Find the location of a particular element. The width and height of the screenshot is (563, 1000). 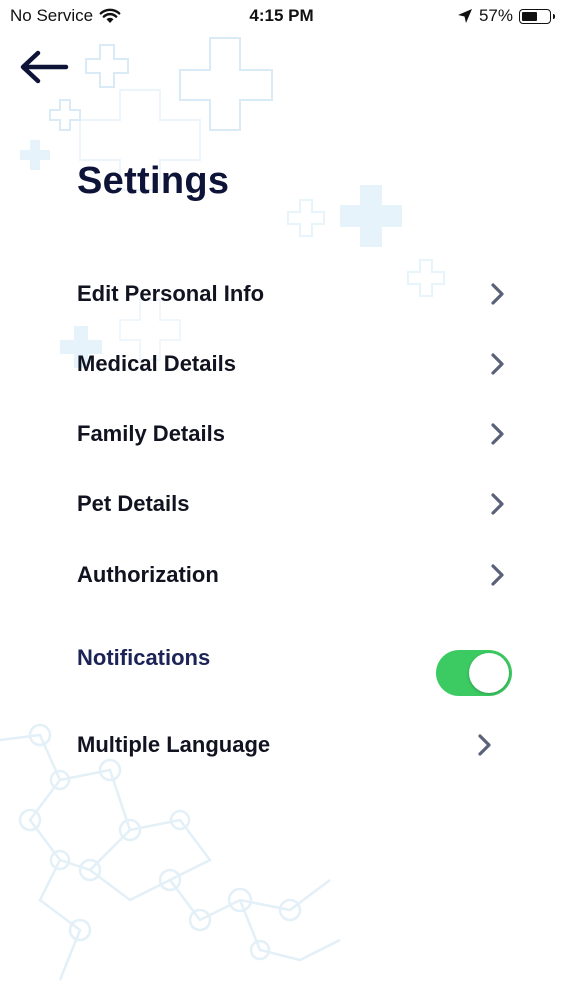

menu-item-label: Multiple Language is located at coordinates (174, 744).